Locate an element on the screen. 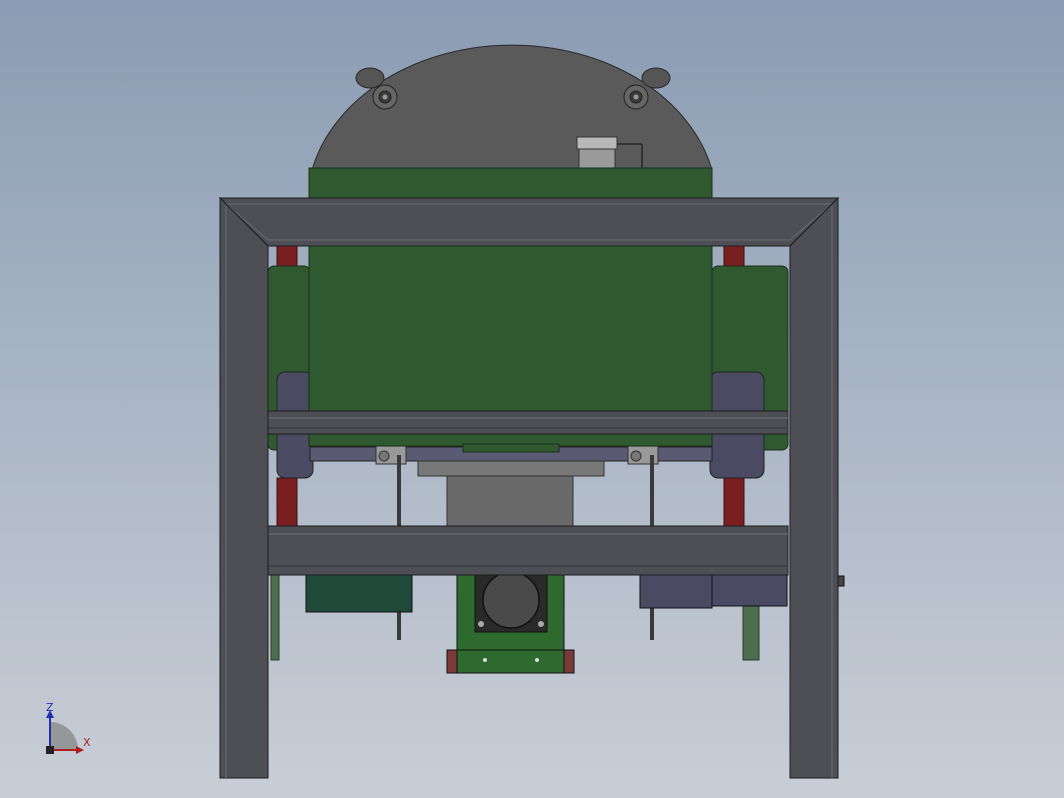  motor-right-cap is located at coordinates (749, 590).